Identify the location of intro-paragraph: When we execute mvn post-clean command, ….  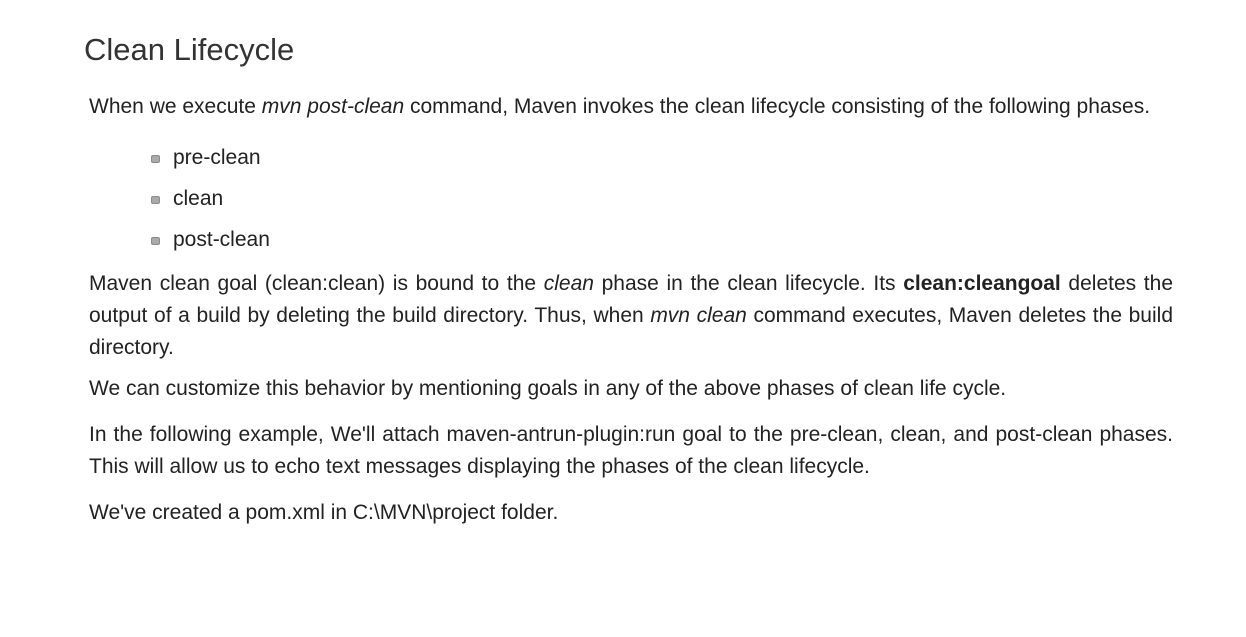
(631, 107).